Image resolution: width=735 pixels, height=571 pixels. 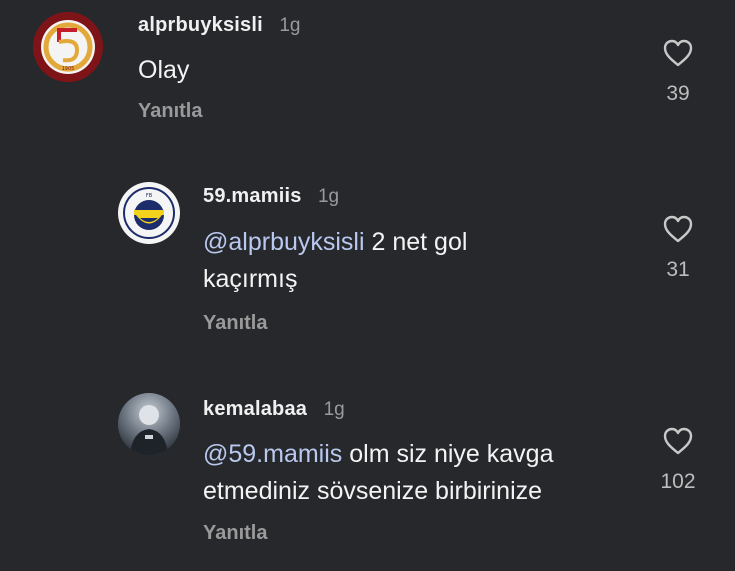 What do you see at coordinates (448, 454) in the screenshot?
I see `comment-body: olm siz niye kavga` at bounding box center [448, 454].